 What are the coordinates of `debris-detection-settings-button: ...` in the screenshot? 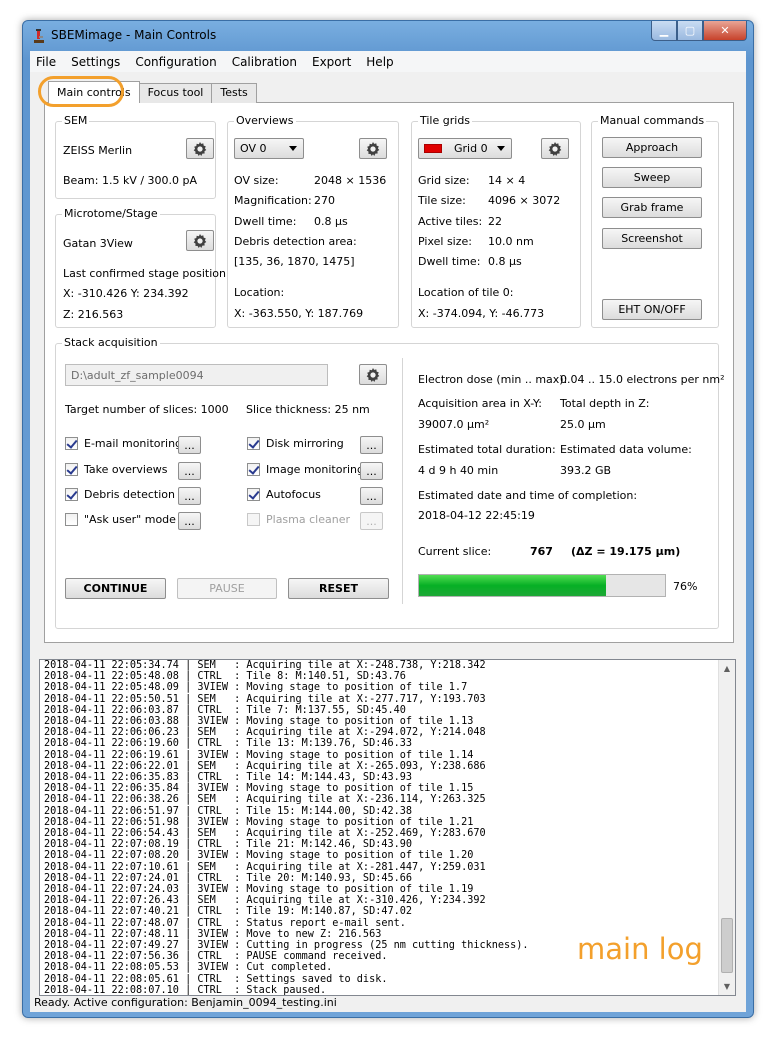 It's located at (189, 496).